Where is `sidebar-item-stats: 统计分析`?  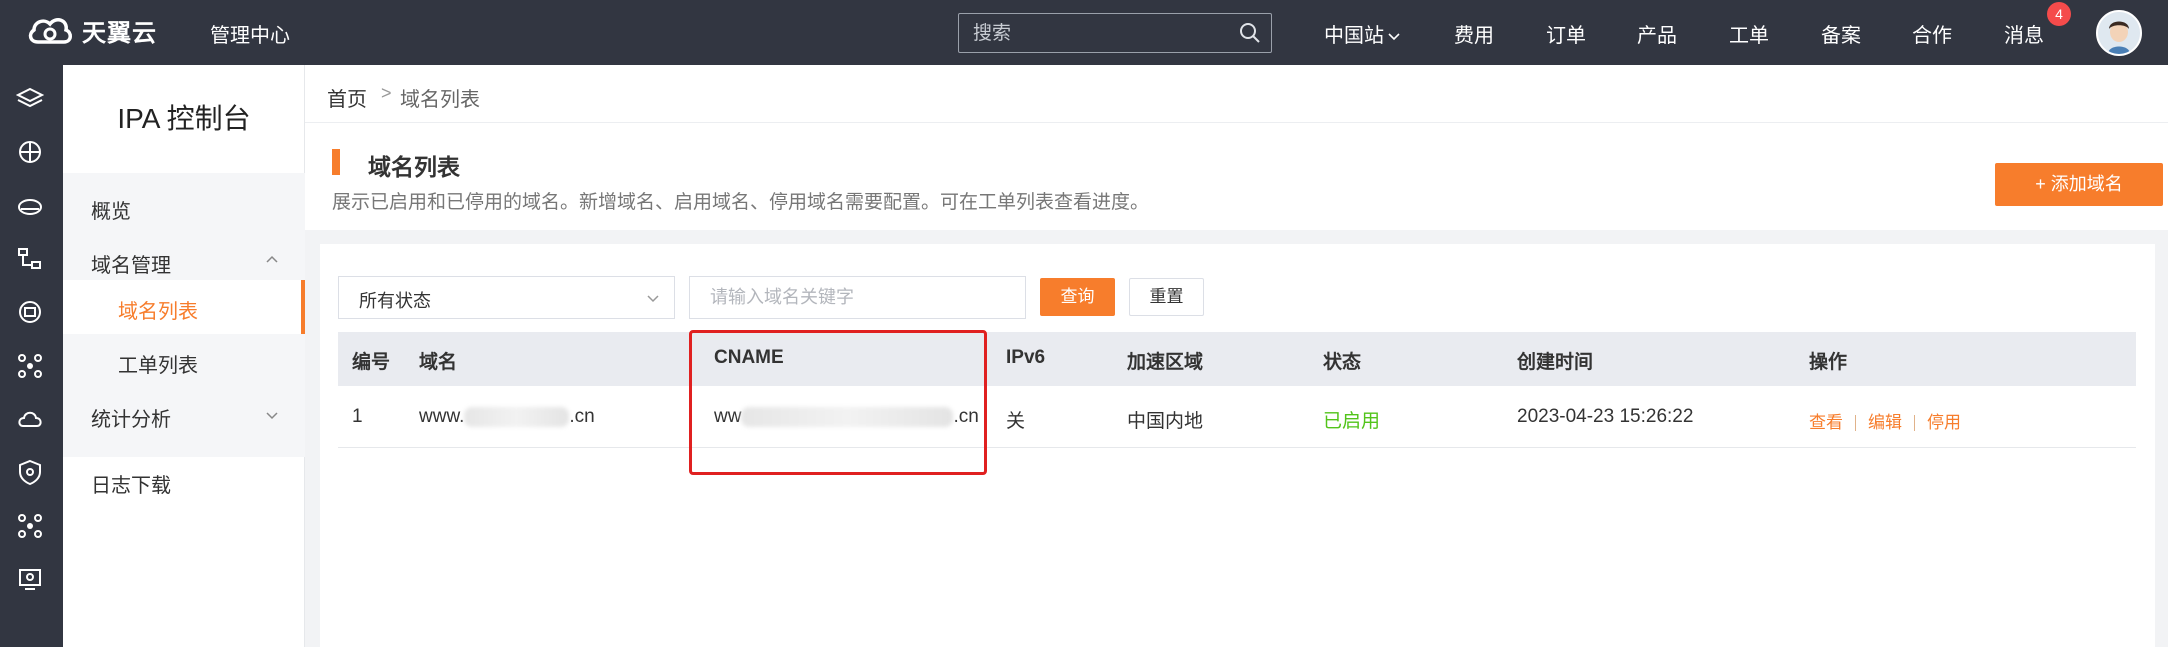 sidebar-item-stats: 统计分析 is located at coordinates (131, 417).